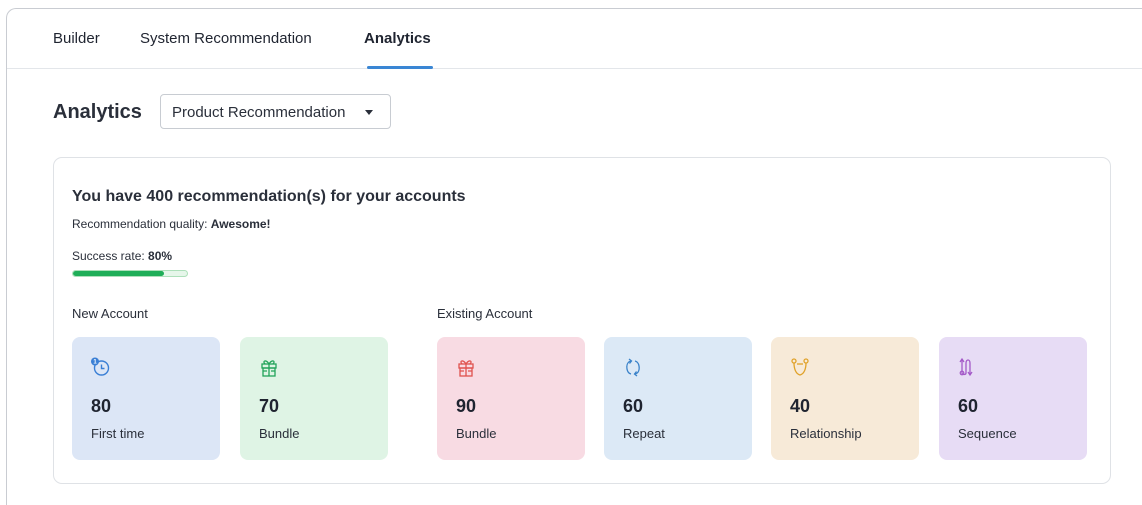 This screenshot has height=505, width=1142. What do you see at coordinates (633, 367) in the screenshot?
I see `repeat-icon` at bounding box center [633, 367].